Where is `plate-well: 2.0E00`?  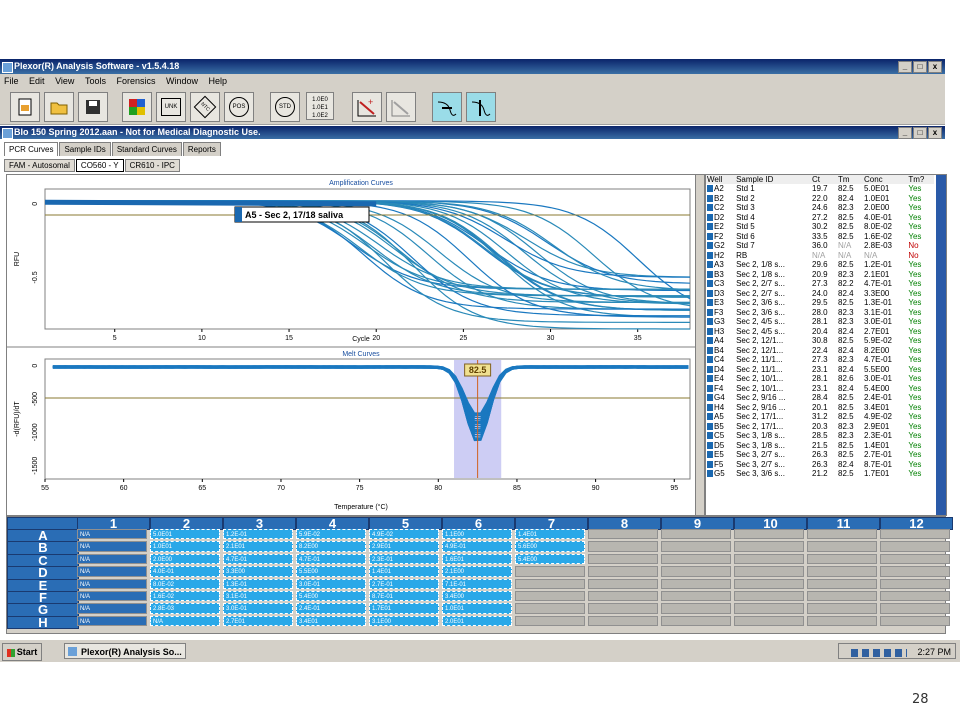 plate-well: 2.0E00 is located at coordinates (185, 559).